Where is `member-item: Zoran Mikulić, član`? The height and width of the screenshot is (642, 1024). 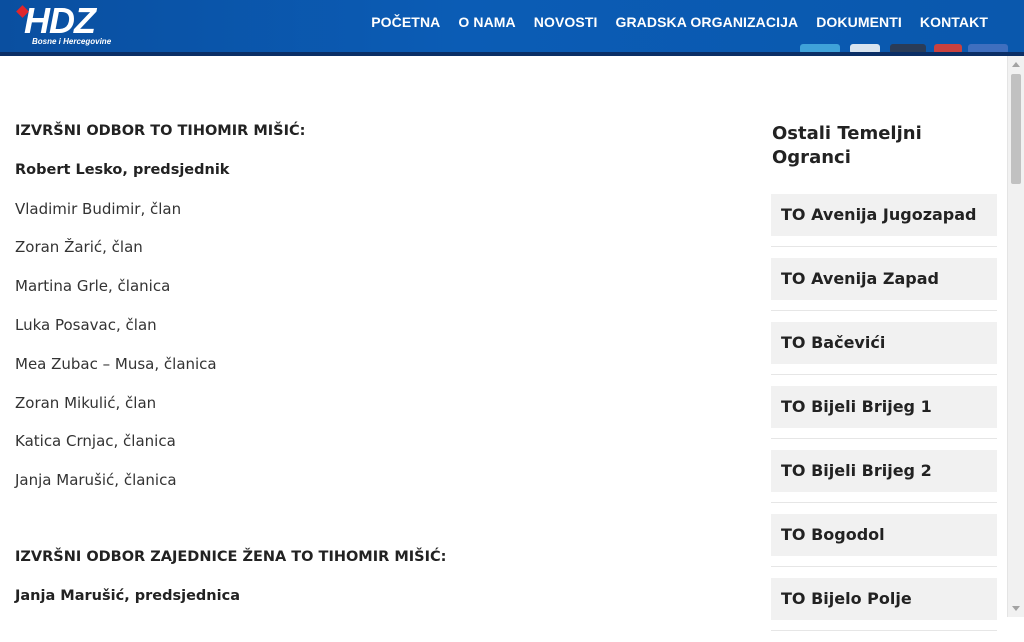
member-item: Zoran Mikulić, član is located at coordinates (86, 402).